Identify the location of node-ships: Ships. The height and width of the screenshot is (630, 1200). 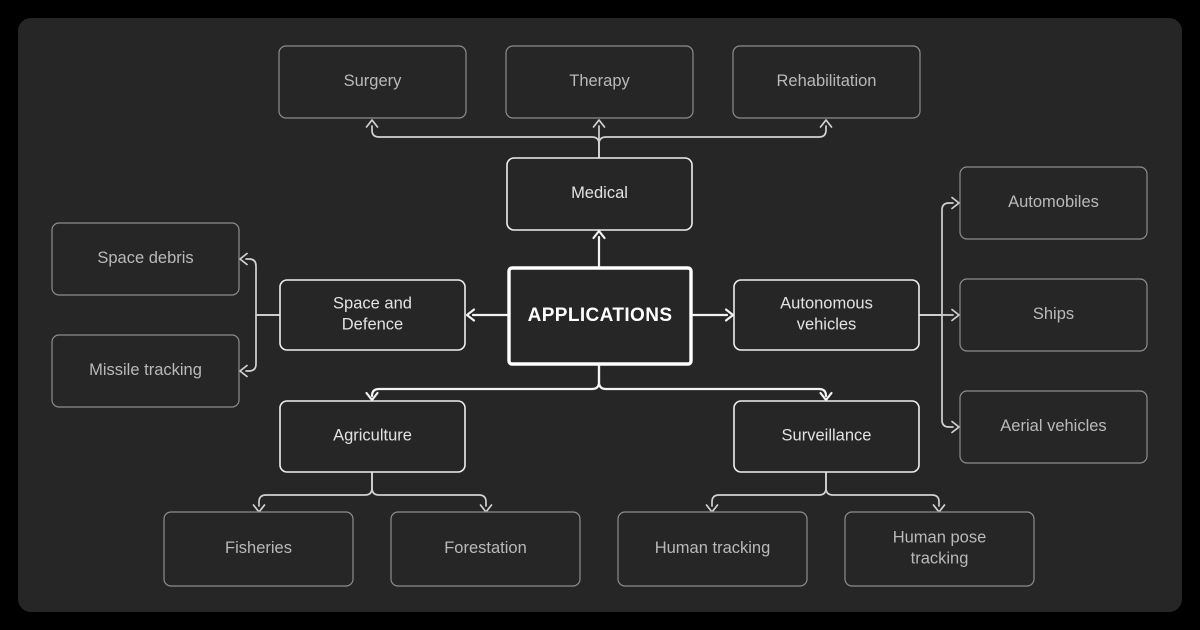
(1053, 315).